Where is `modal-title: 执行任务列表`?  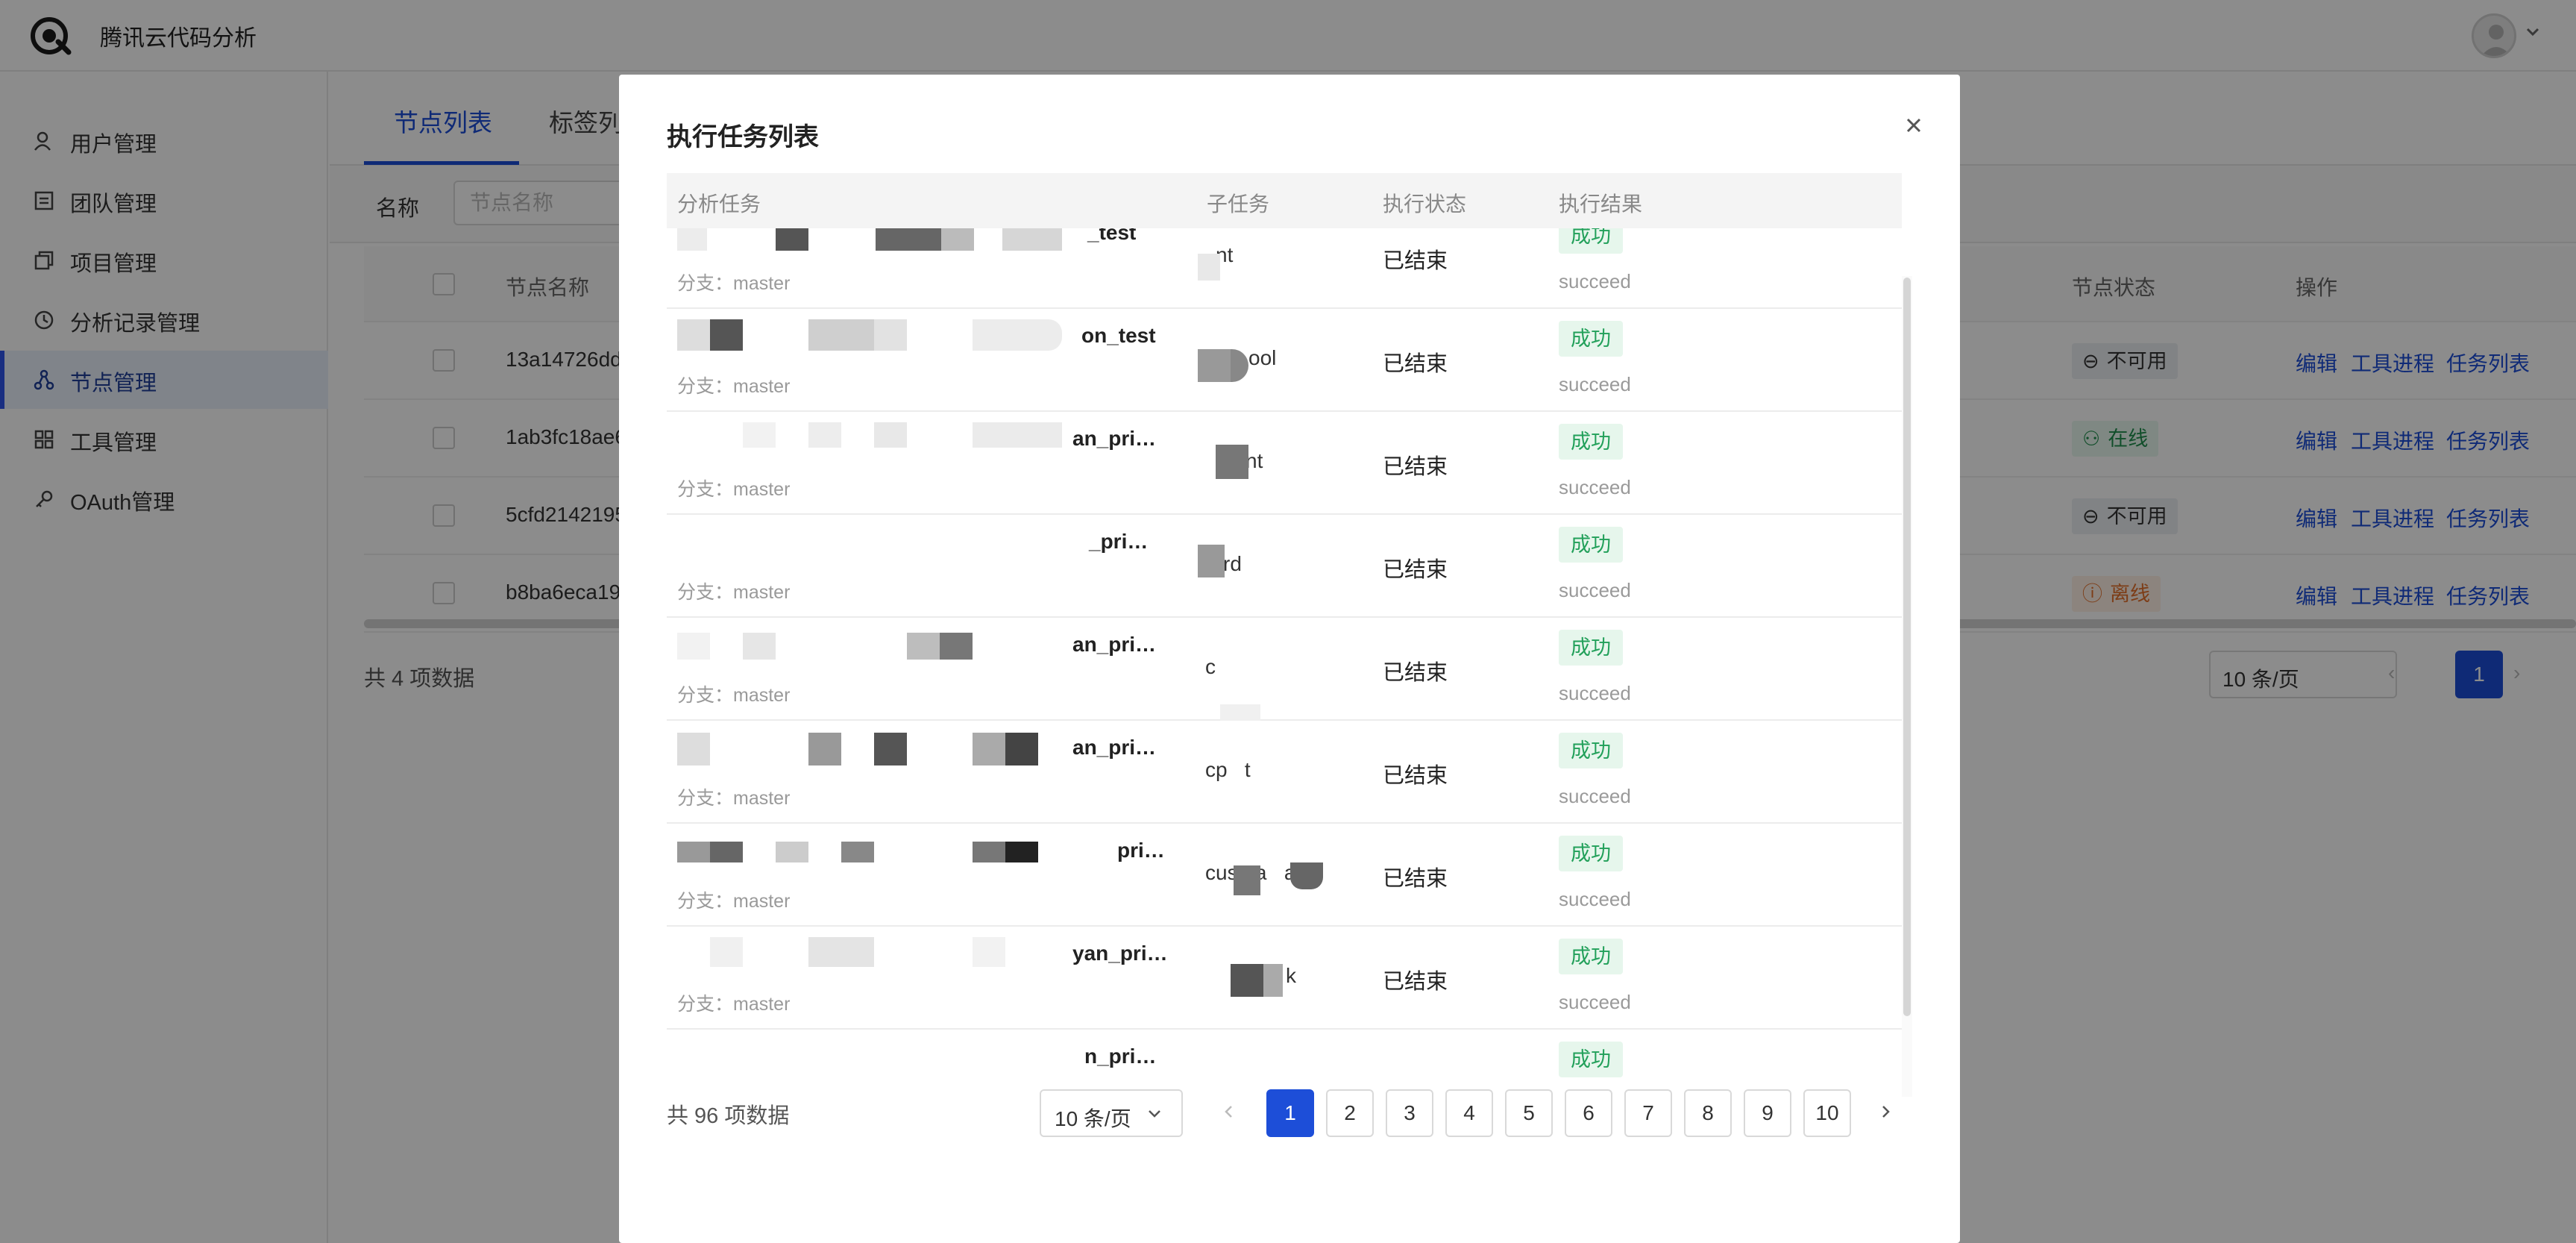
modal-title: 执行任务列表 is located at coordinates (743, 137).